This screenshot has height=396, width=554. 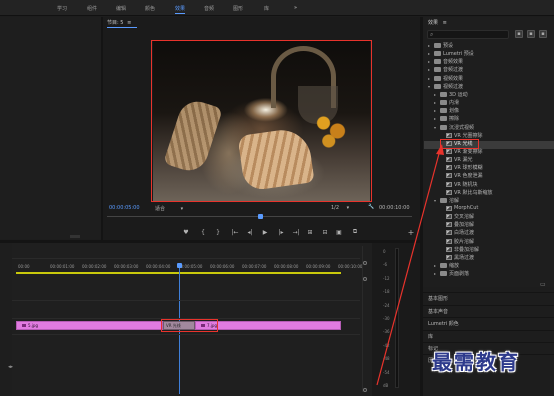 What do you see at coordinates (408, 267) in the screenshot?
I see `arrow-line` at bounding box center [408, 267].